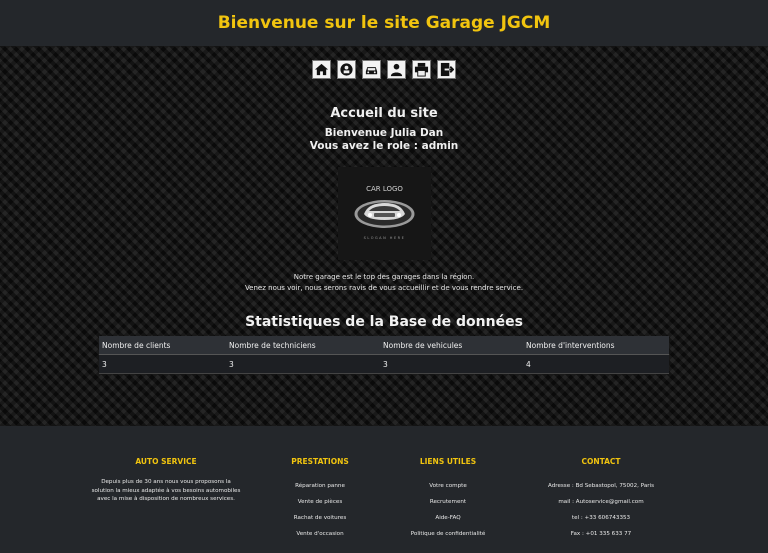 The height and width of the screenshot is (553, 768). I want to click on header-bar: Bienvenue sur le site Garage JGCM, so click(384, 23).